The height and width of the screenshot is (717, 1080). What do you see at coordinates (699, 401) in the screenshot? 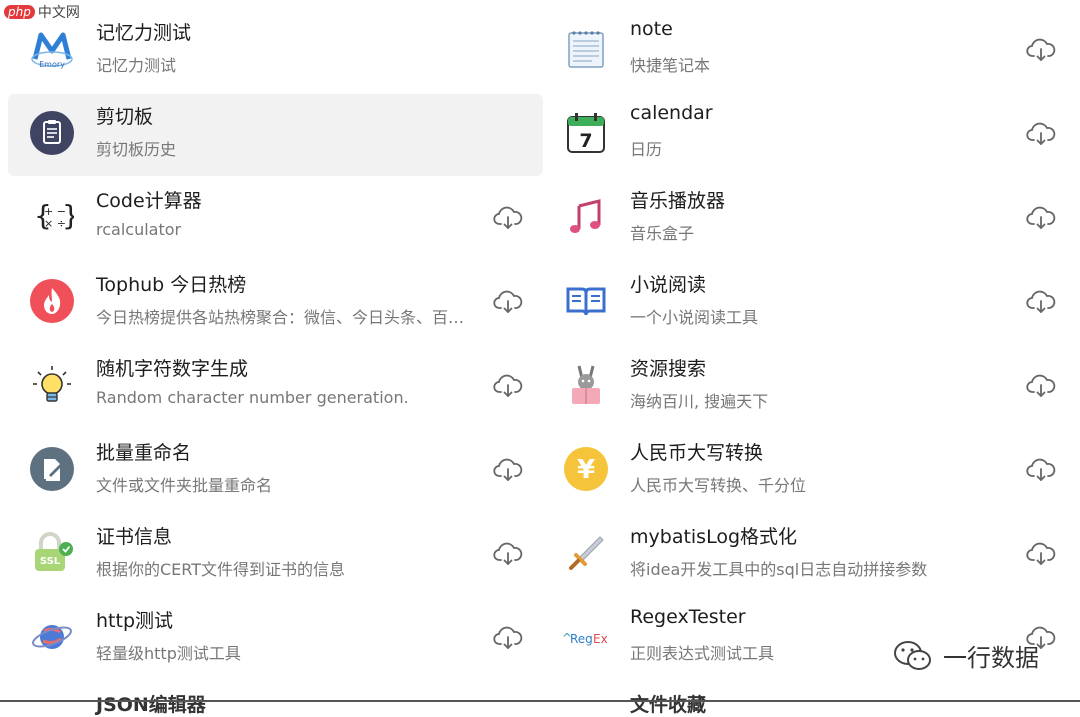
I see `plugin-description: 海纳百川, 搜遍天下` at bounding box center [699, 401].